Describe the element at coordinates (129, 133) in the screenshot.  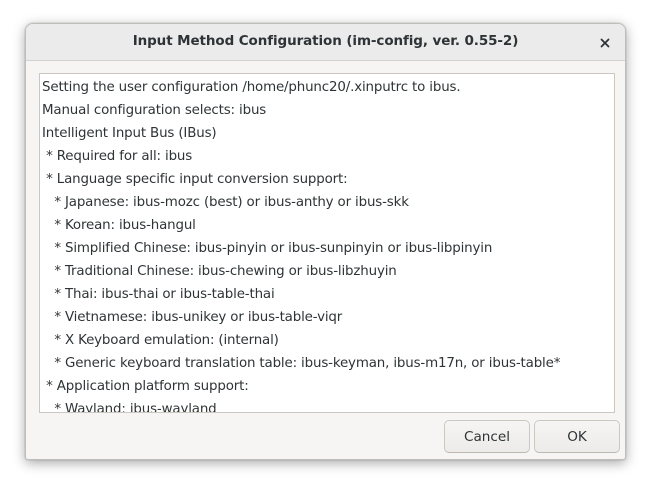
I see `message-line: Intelligent Input Bus (IBus)` at that location.